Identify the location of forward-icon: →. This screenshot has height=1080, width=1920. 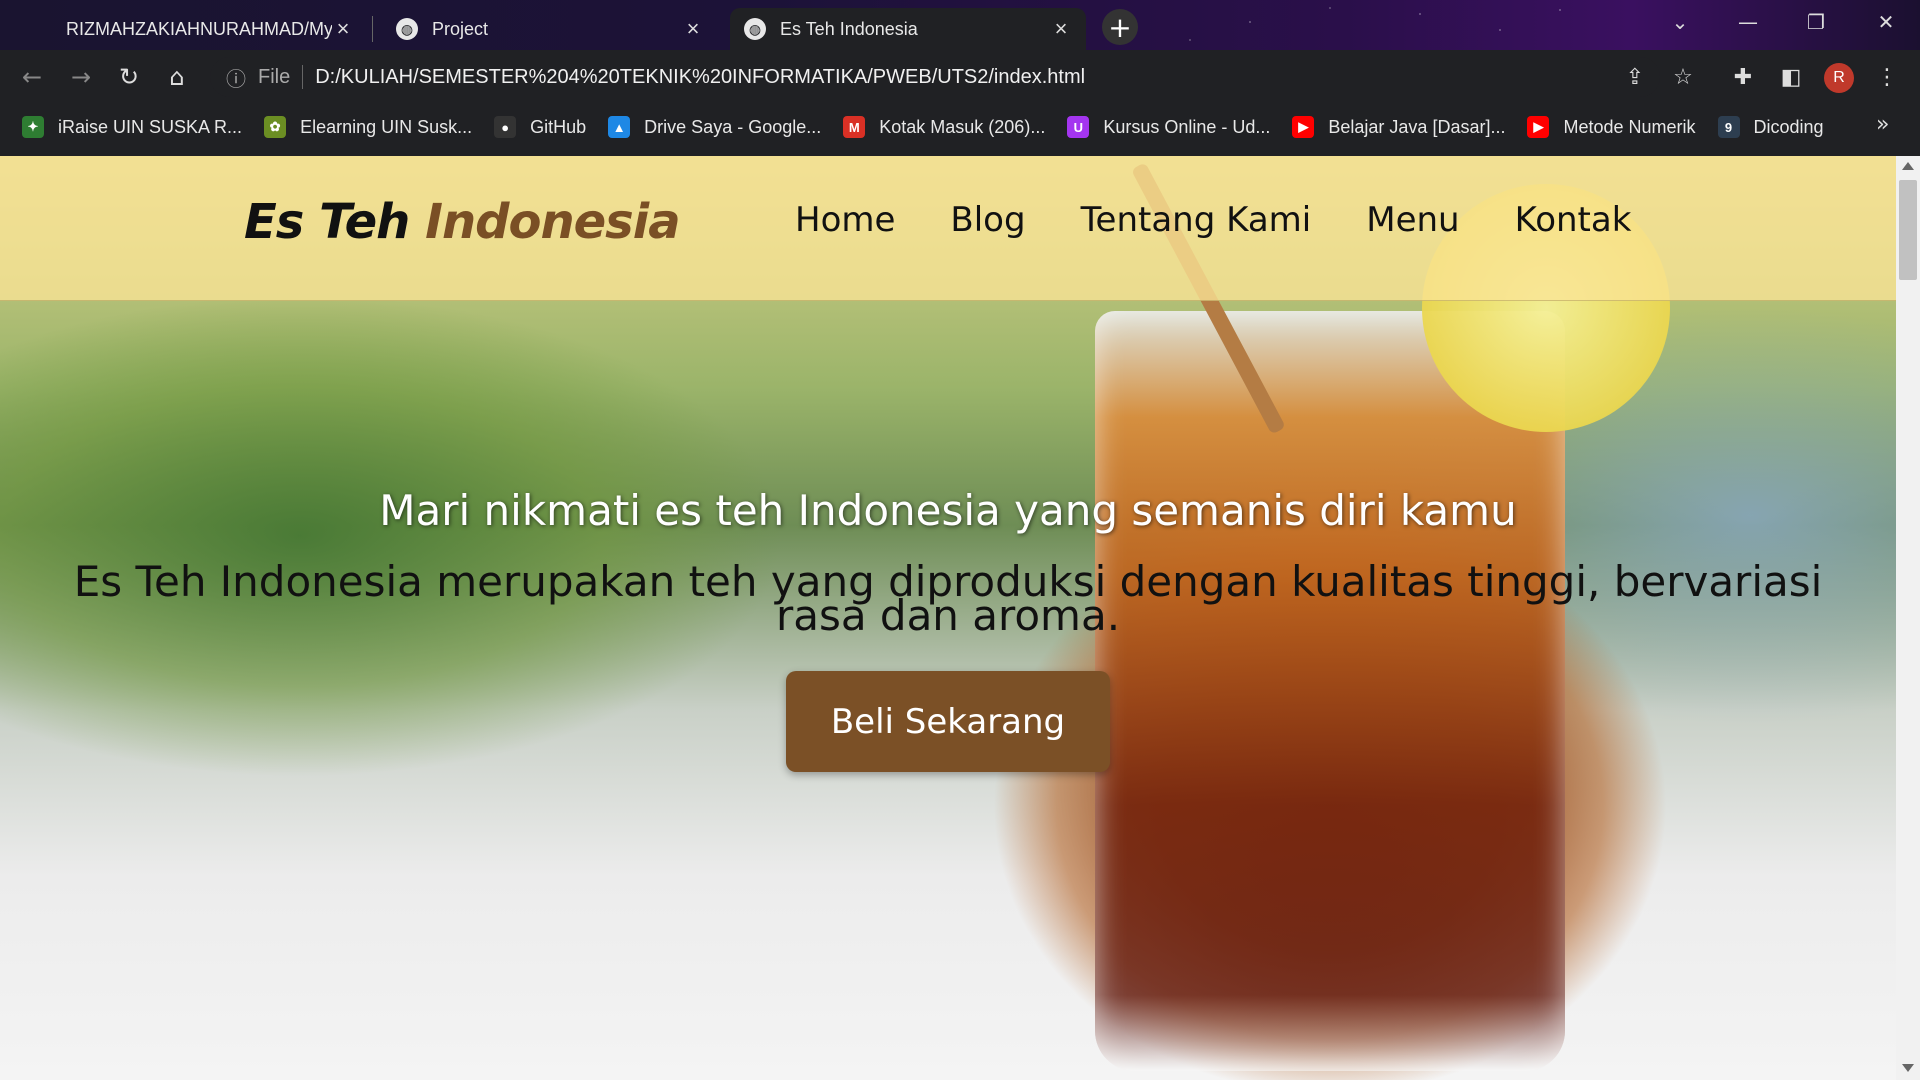
(81, 77).